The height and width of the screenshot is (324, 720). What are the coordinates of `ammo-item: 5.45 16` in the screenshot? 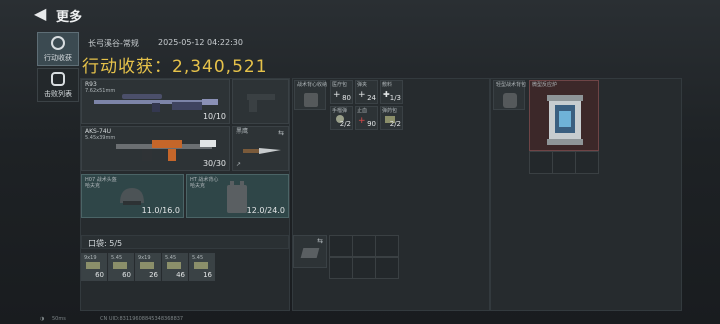 It's located at (202, 267).